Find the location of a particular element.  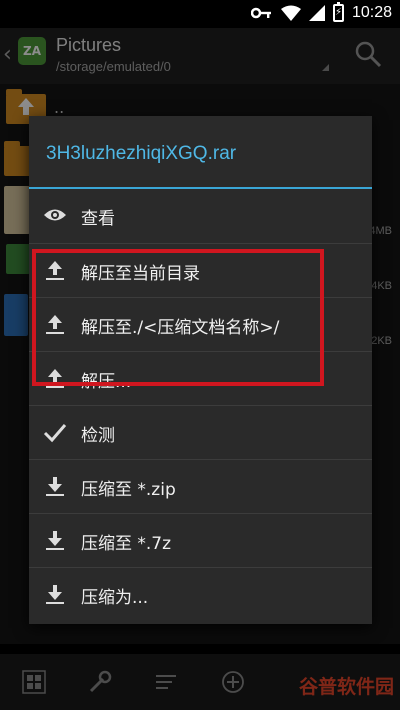

wifi-icon is located at coordinates (290, 13).